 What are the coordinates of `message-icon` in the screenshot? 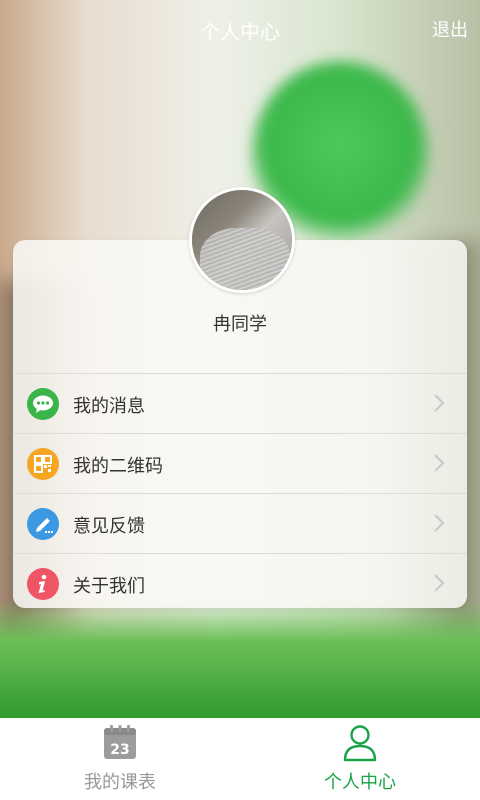 It's located at (43, 404).